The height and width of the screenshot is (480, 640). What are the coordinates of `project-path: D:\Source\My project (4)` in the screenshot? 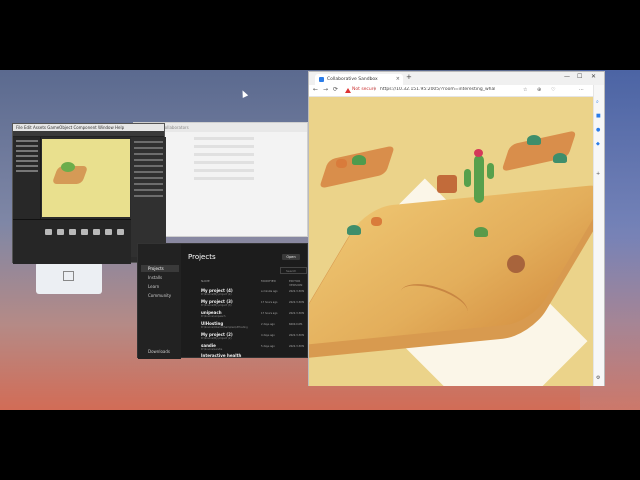 It's located at (216, 294).